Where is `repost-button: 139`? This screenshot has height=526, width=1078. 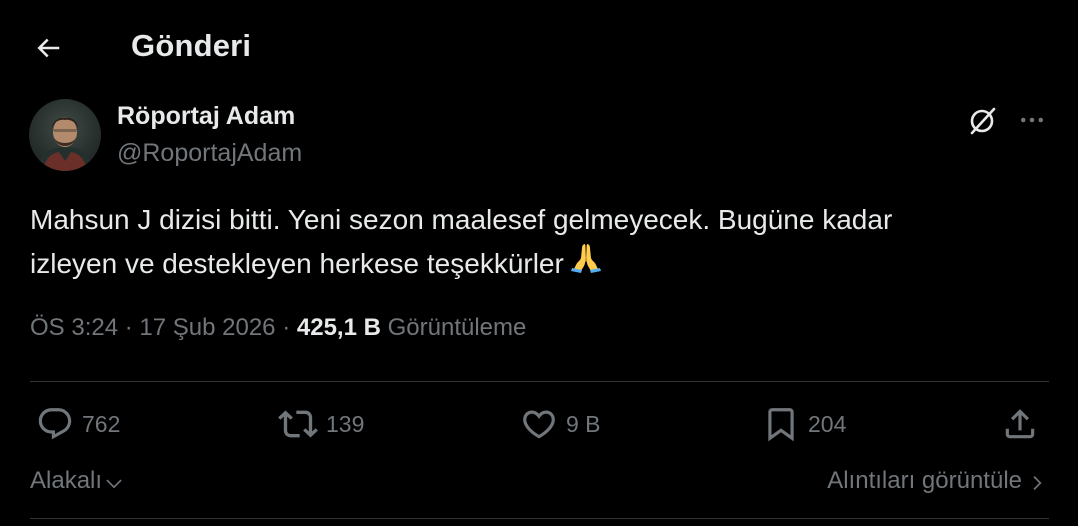
repost-button: 139 is located at coordinates (321, 424).